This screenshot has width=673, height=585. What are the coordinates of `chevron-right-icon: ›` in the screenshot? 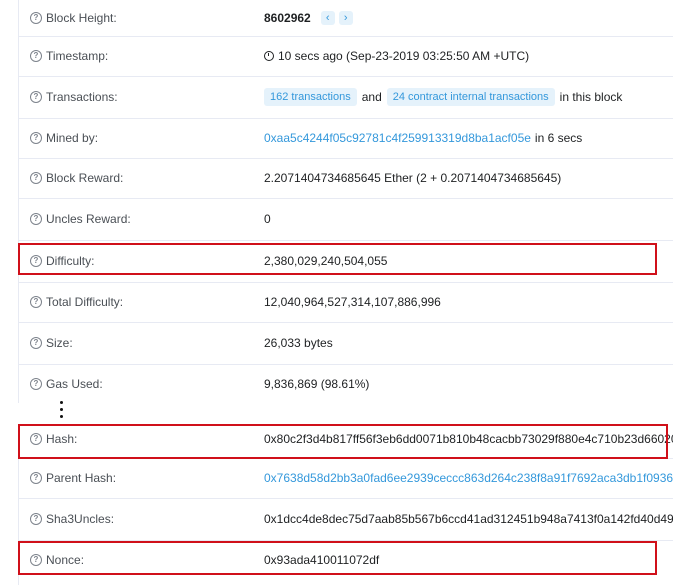 It's located at (345, 18).